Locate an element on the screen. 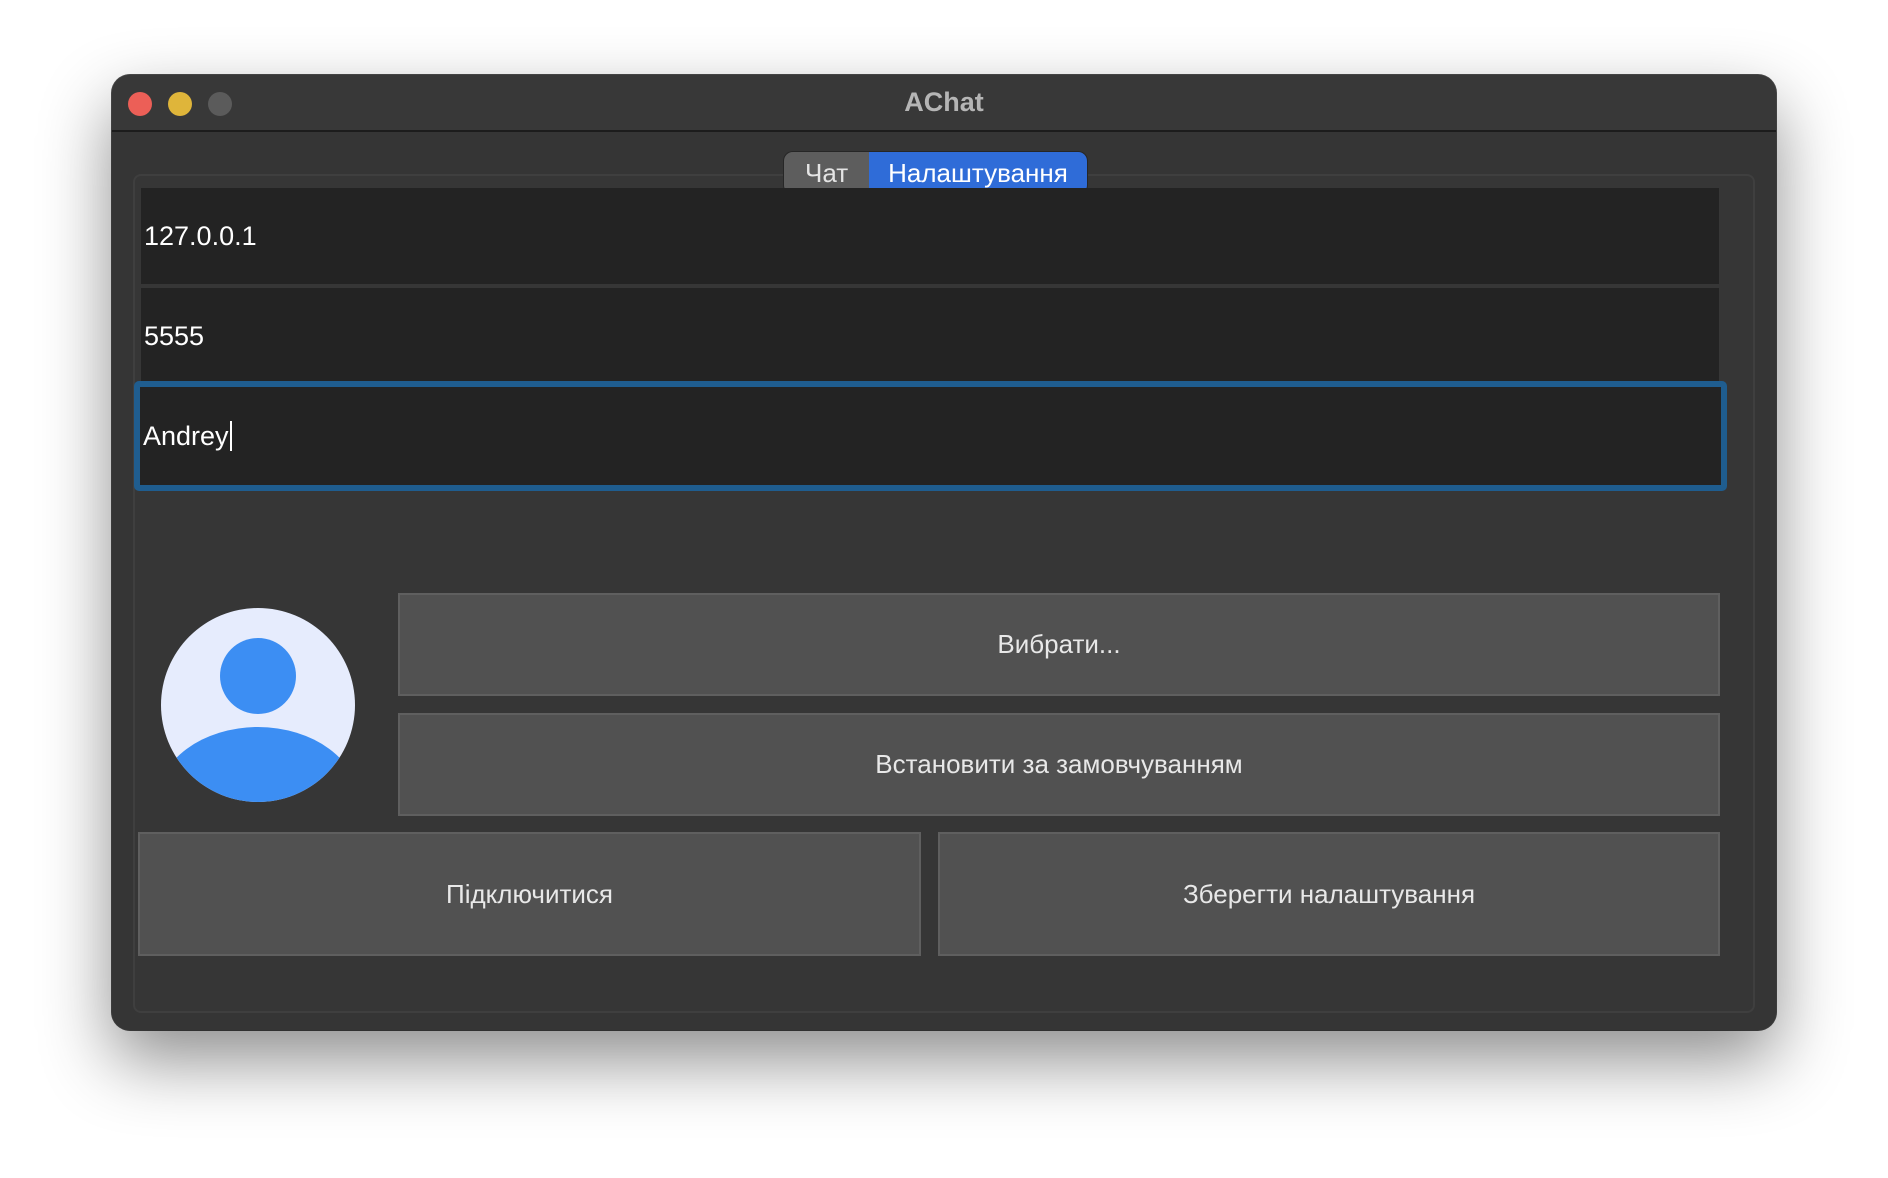 This screenshot has width=1888, height=1178. set-default-avatar-button: Встановити за замовчуванням is located at coordinates (1059, 764).